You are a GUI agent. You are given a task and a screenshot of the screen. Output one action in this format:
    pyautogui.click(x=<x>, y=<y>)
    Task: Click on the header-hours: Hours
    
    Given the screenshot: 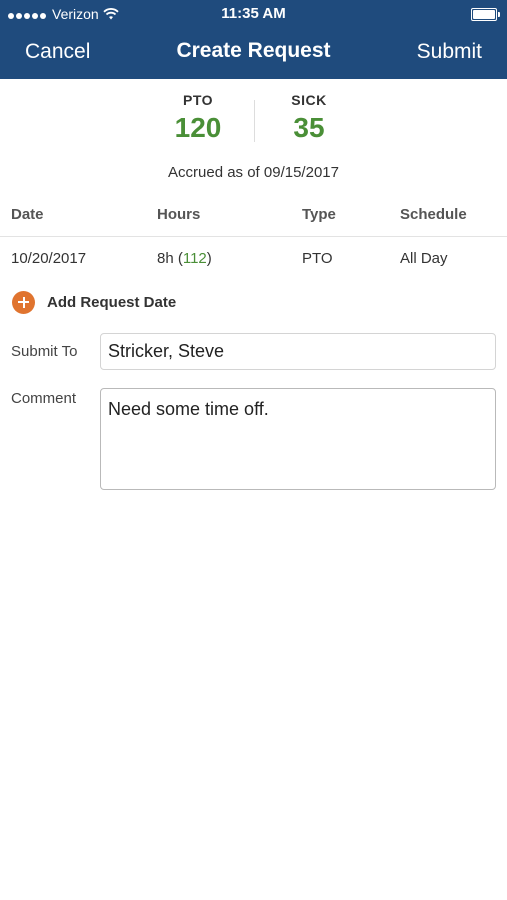 What is the action you would take?
    pyautogui.click(x=179, y=214)
    